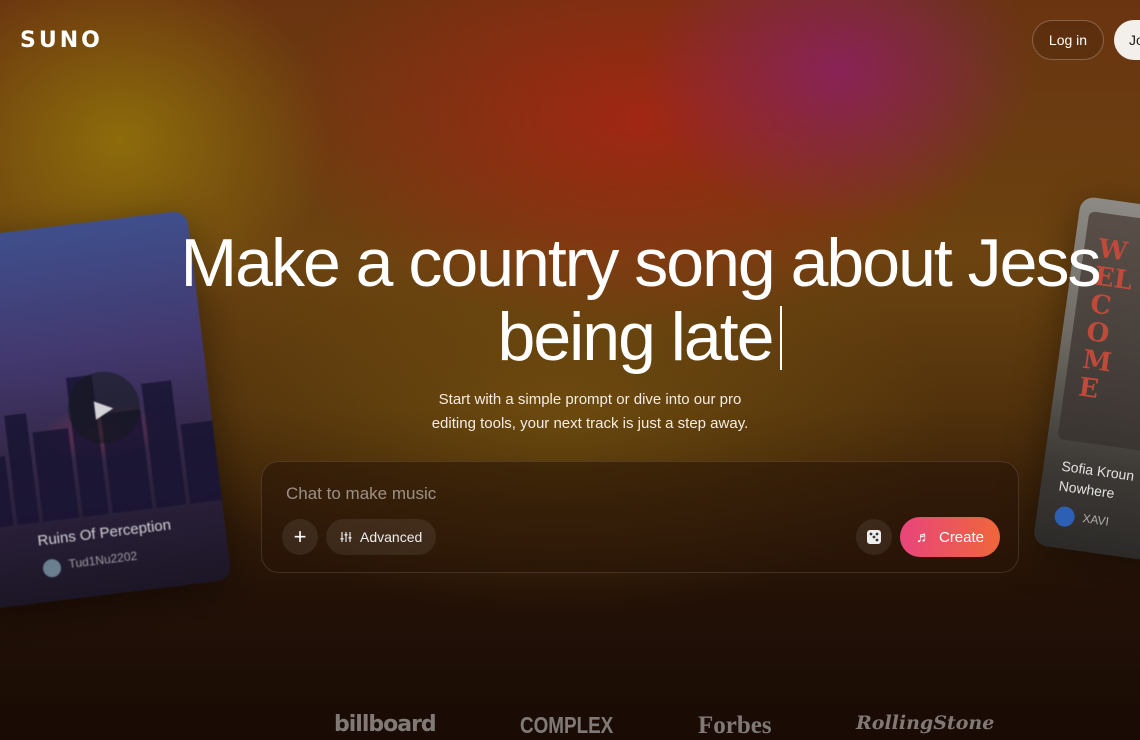 The width and height of the screenshot is (1140, 740). I want to click on song-title: Ruins Of Perception, so click(104, 532).